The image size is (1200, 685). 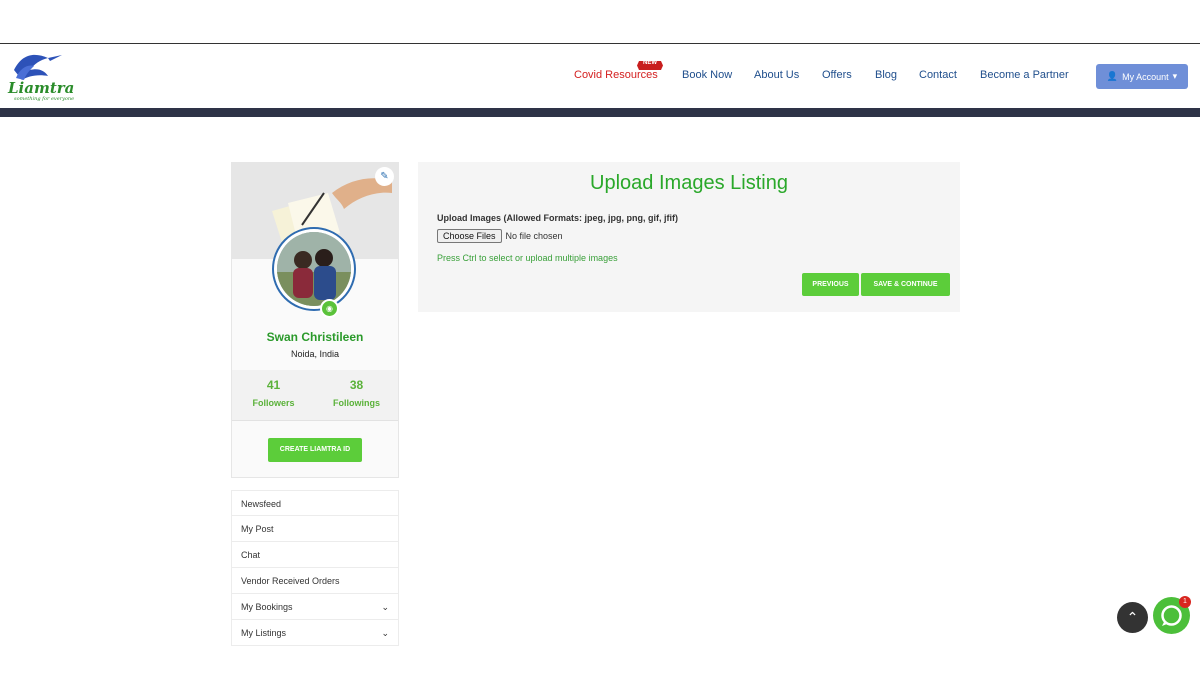 I want to click on followers-count: 41, so click(x=273, y=385).